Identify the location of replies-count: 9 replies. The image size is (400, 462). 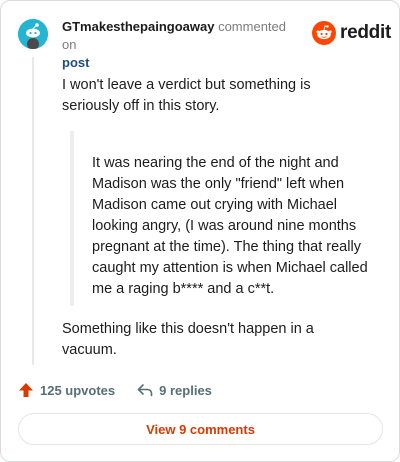
(185, 390).